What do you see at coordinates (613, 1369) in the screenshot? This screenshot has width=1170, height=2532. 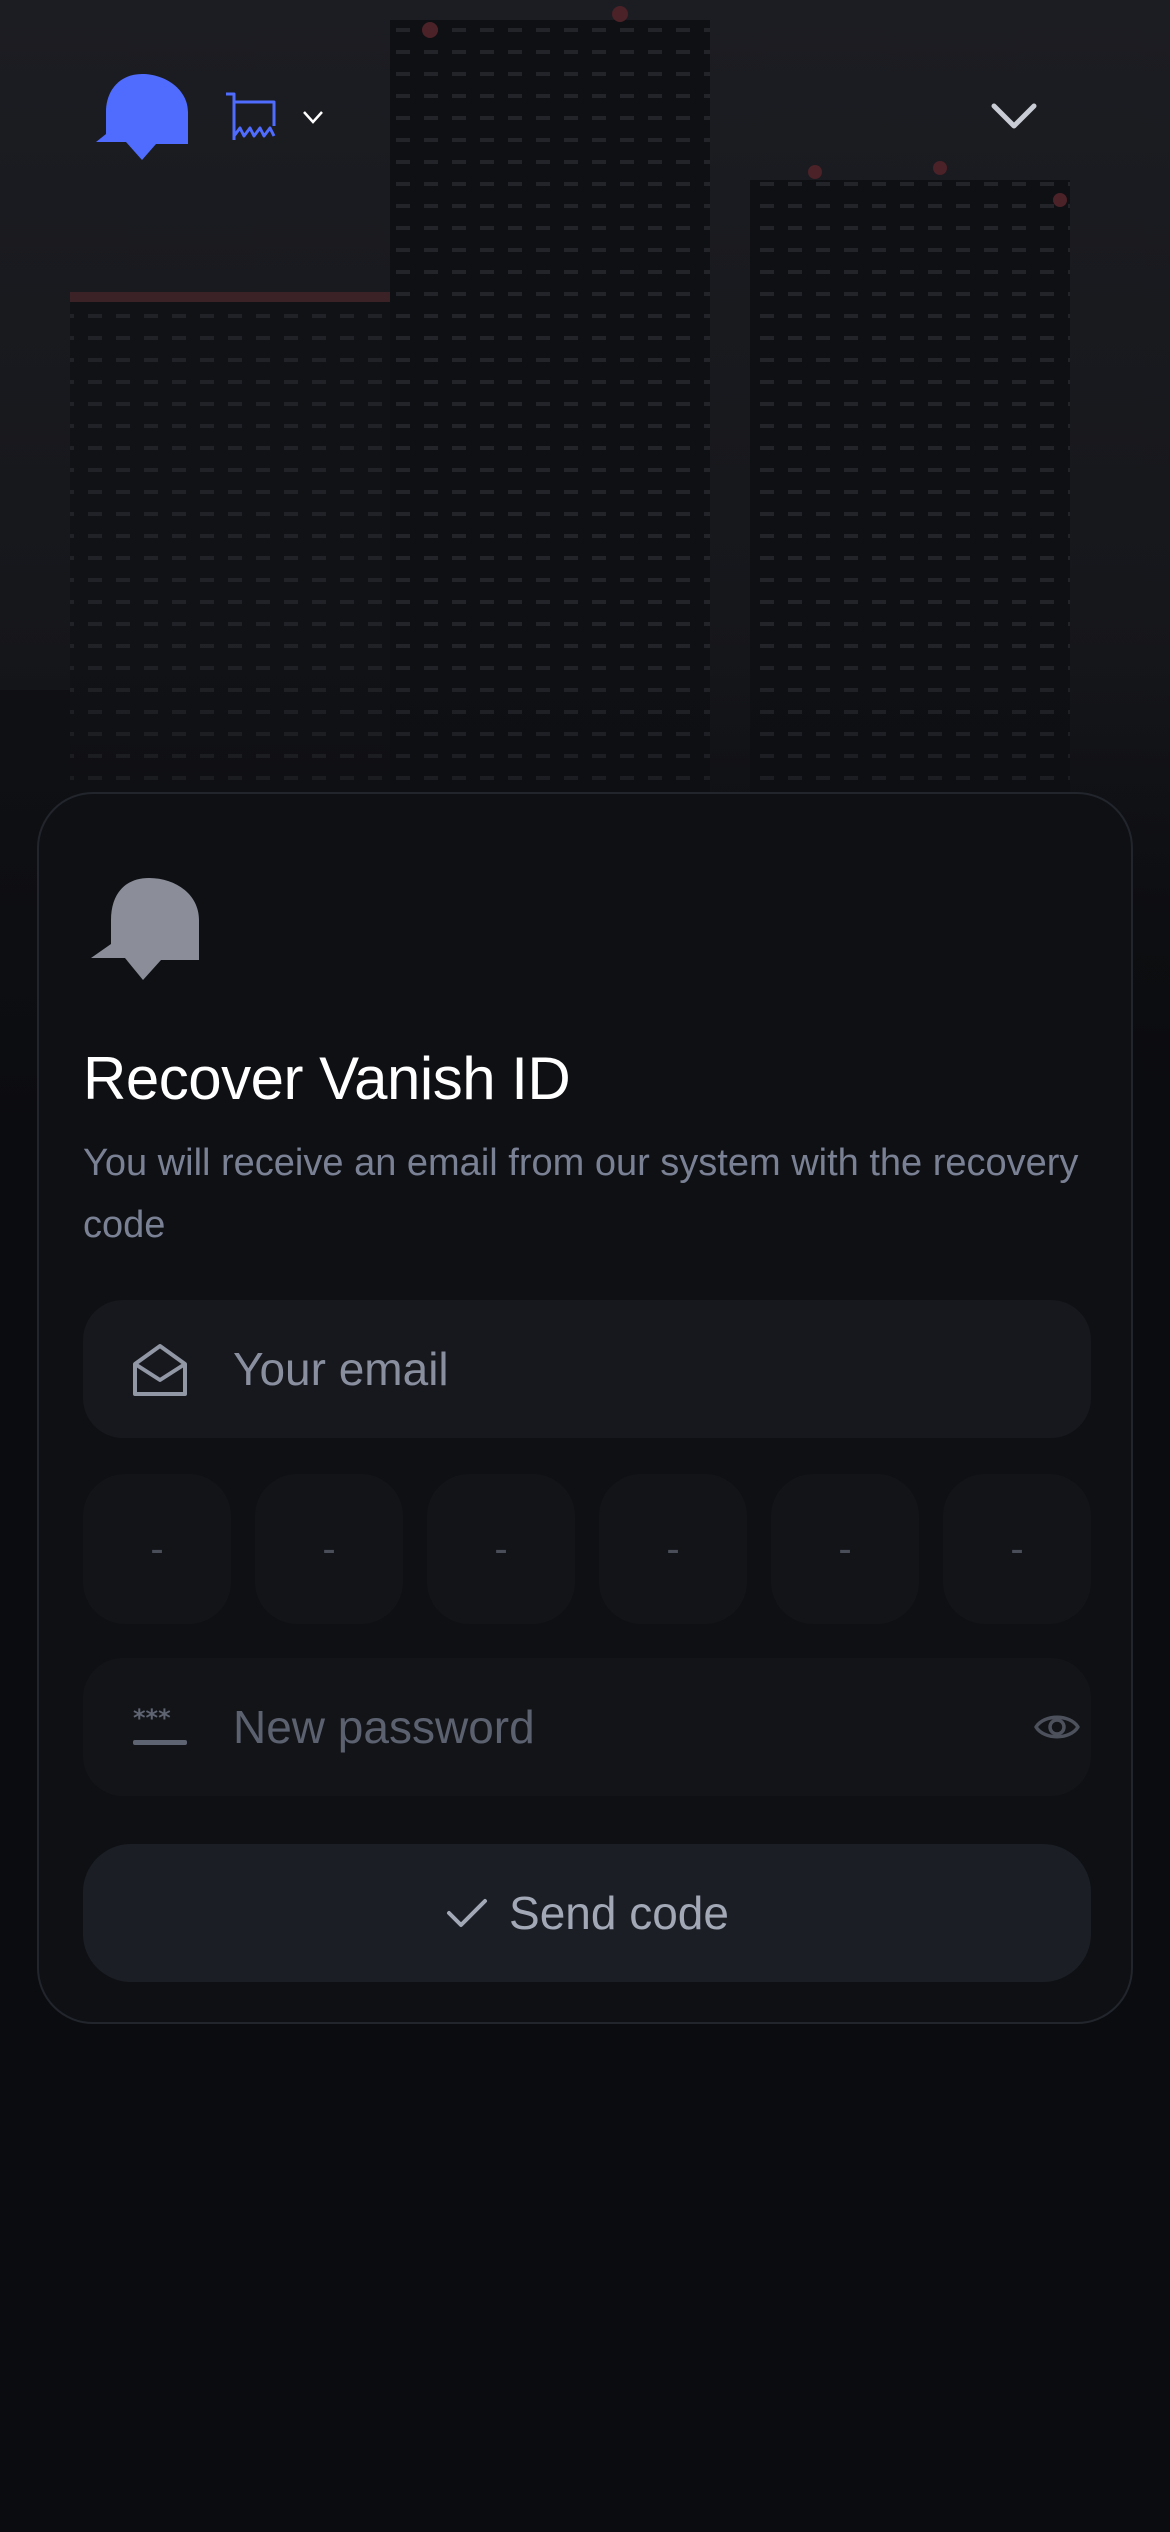 I see `email-input` at bounding box center [613, 1369].